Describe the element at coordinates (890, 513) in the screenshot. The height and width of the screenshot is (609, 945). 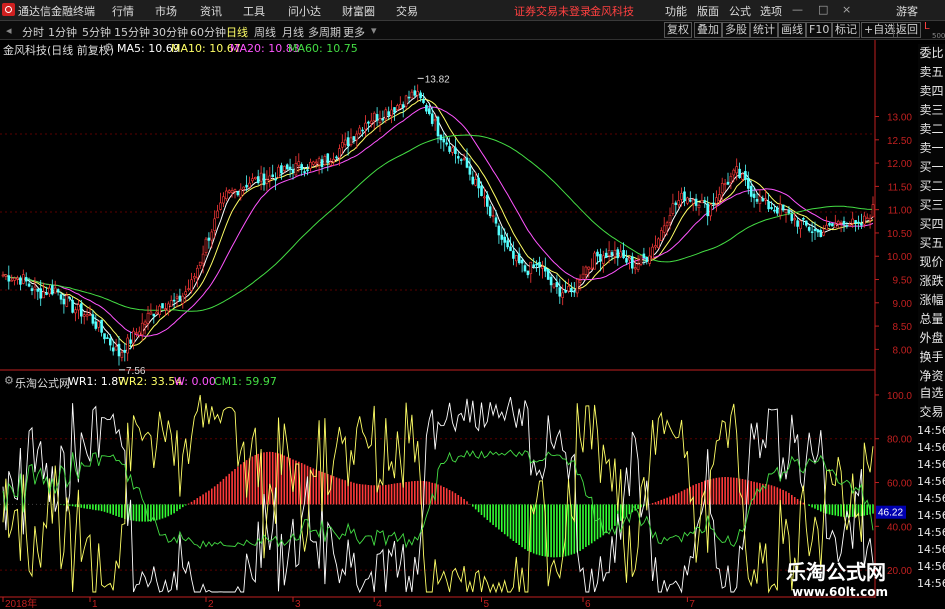
I see `current-value-label: 46.22` at that location.